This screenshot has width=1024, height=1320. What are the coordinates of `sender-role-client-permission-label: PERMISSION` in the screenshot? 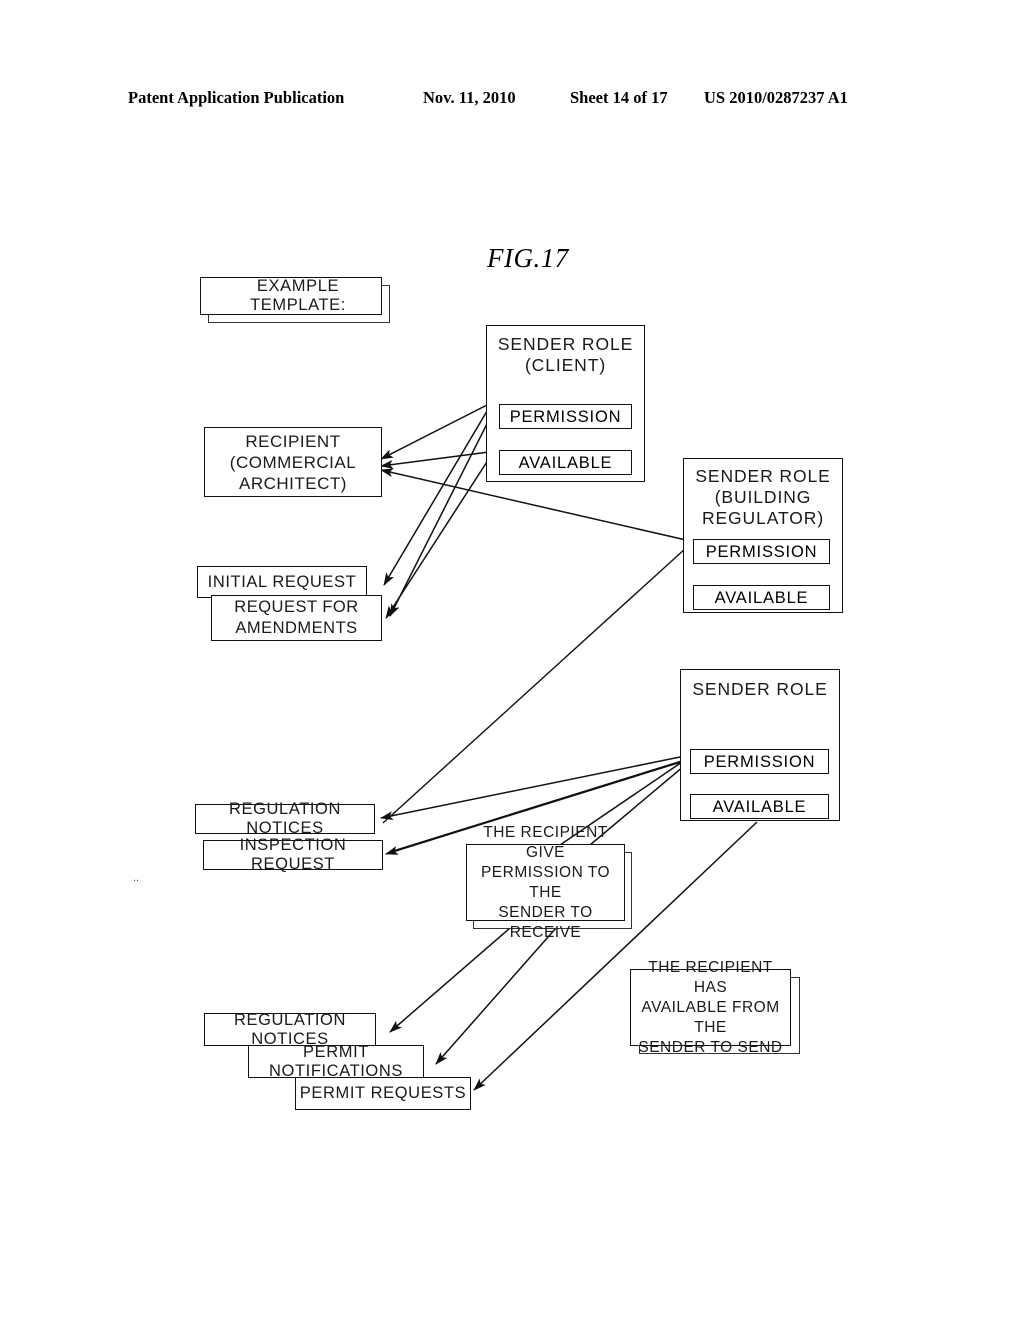 It's located at (565, 417).